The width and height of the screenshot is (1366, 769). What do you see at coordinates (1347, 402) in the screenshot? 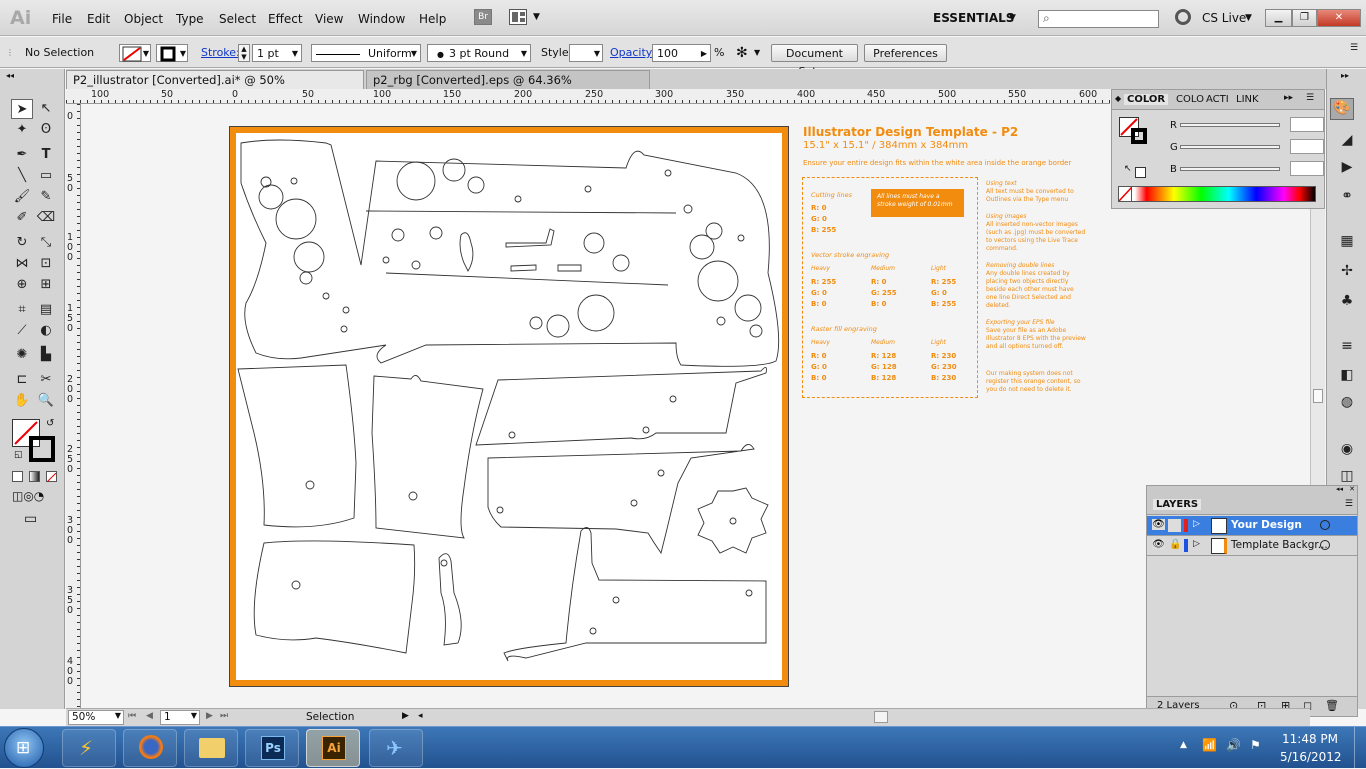
I see `transparency-icon: ◍` at bounding box center [1347, 402].